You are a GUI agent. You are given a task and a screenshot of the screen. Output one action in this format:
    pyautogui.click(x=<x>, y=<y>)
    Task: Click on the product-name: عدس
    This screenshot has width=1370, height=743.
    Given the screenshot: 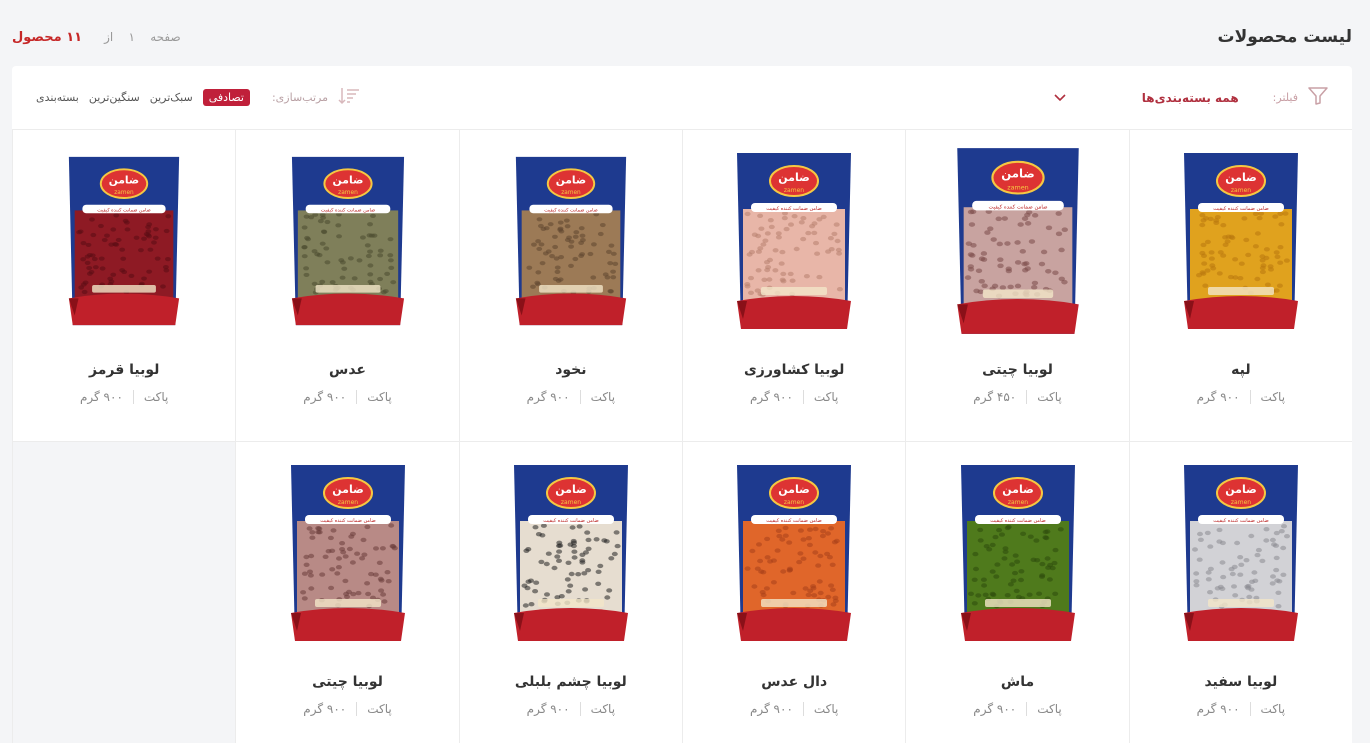 What is the action you would take?
    pyautogui.click(x=347, y=370)
    